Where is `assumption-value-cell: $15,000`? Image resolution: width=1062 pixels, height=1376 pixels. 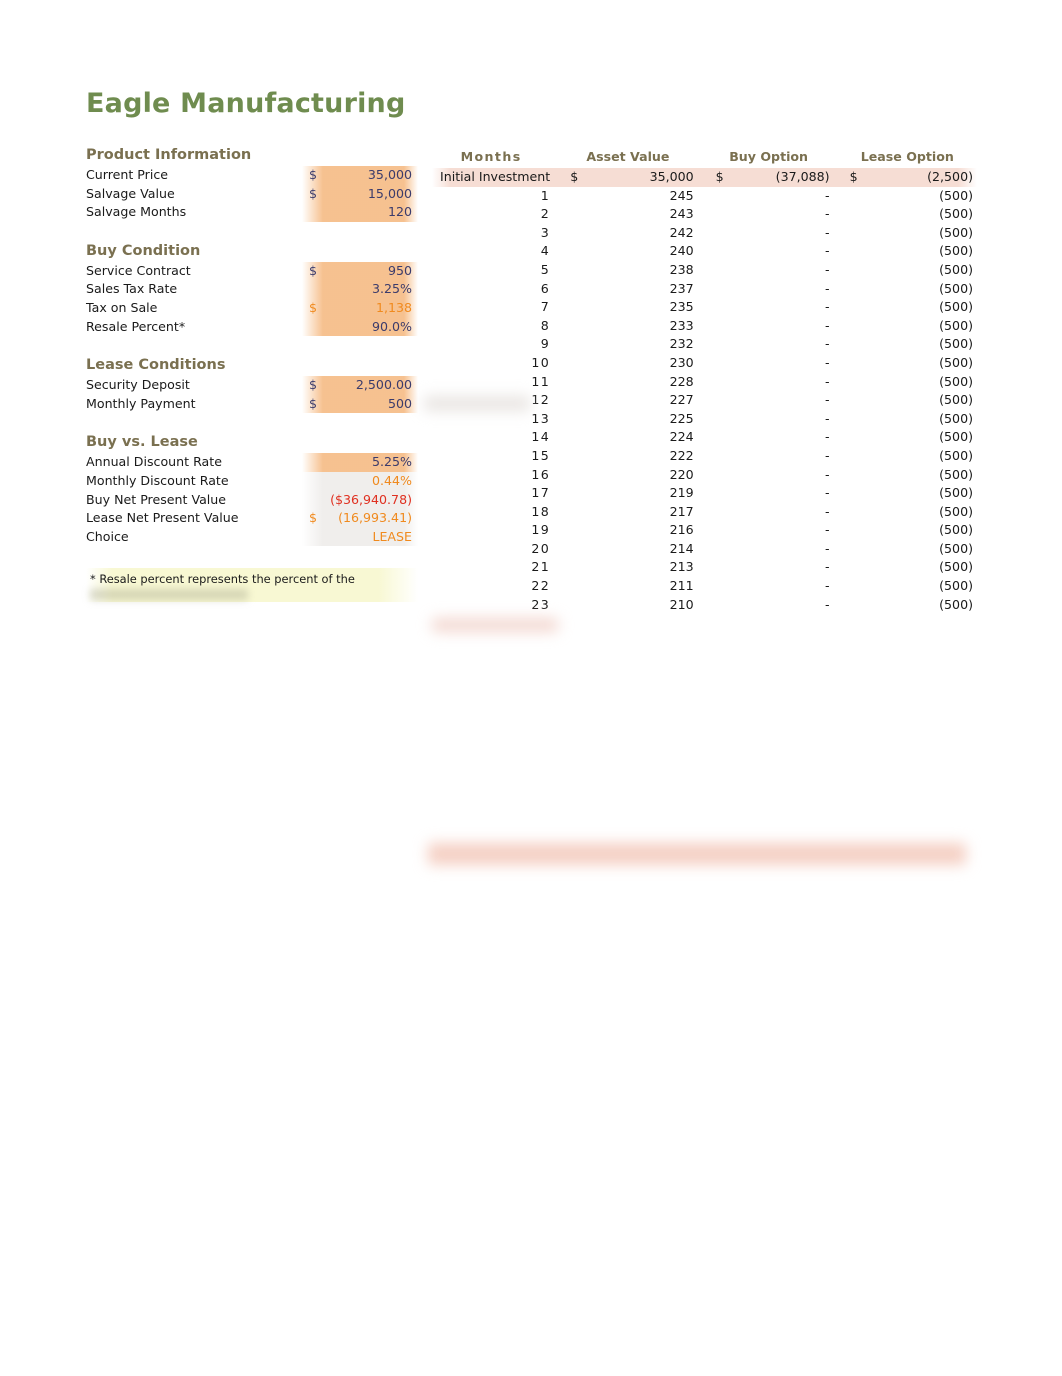 assumption-value-cell: $15,000 is located at coordinates (360, 194).